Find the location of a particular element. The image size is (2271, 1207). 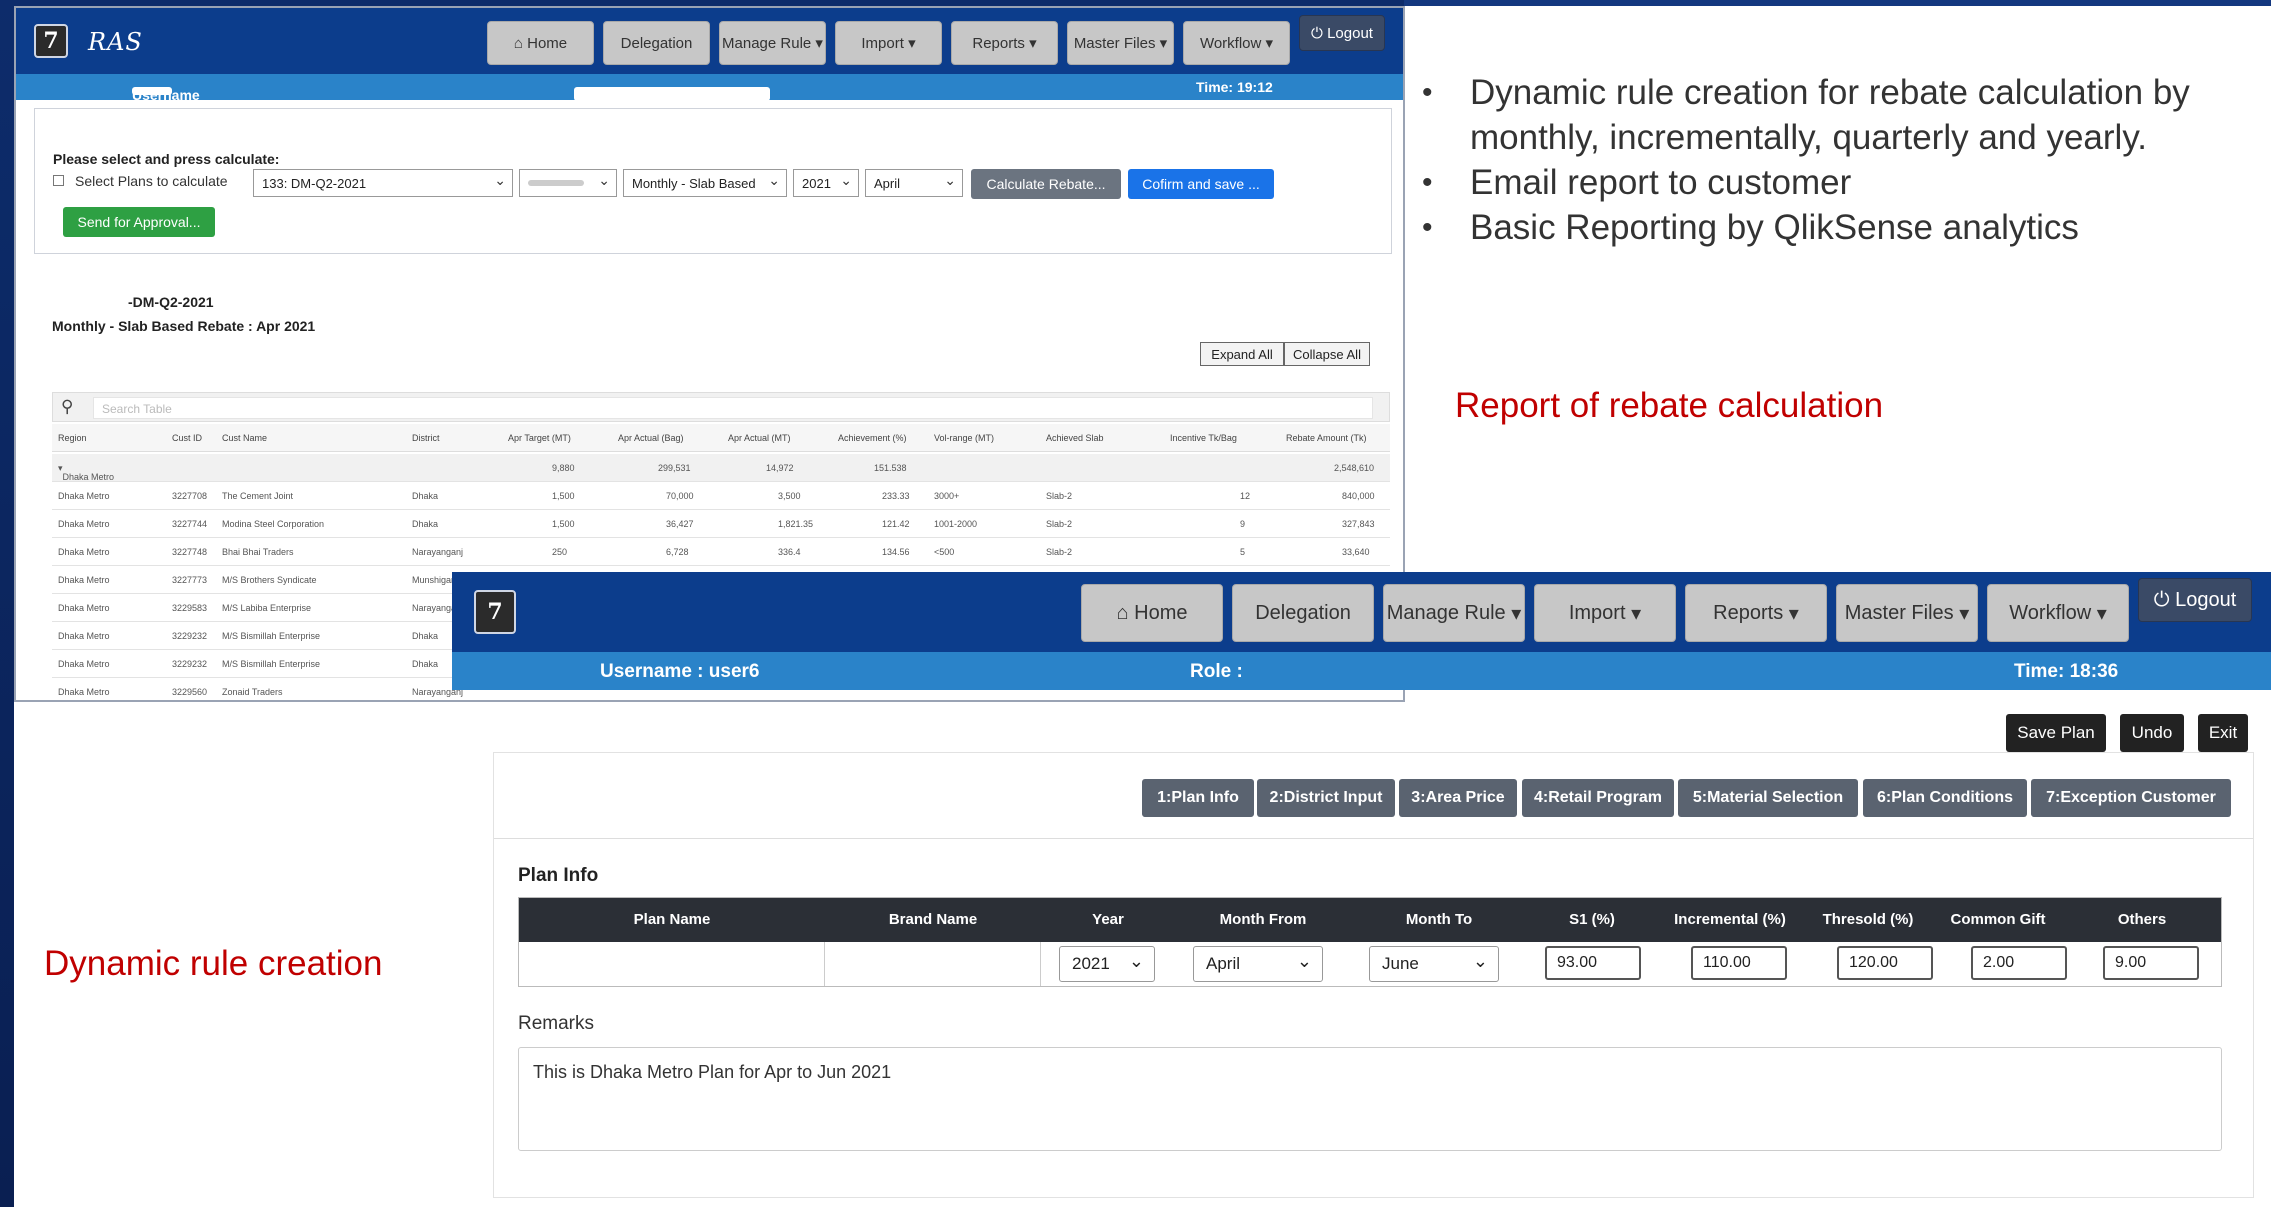

time-label: Time: 18:36 is located at coordinates (2066, 671).